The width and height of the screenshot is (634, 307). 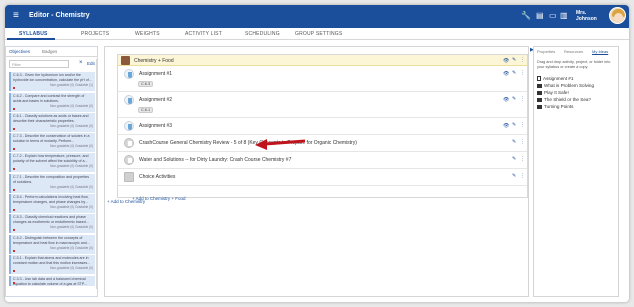 What do you see at coordinates (157, 177) in the screenshot?
I see `item-title: Choice Activities` at bounding box center [157, 177].